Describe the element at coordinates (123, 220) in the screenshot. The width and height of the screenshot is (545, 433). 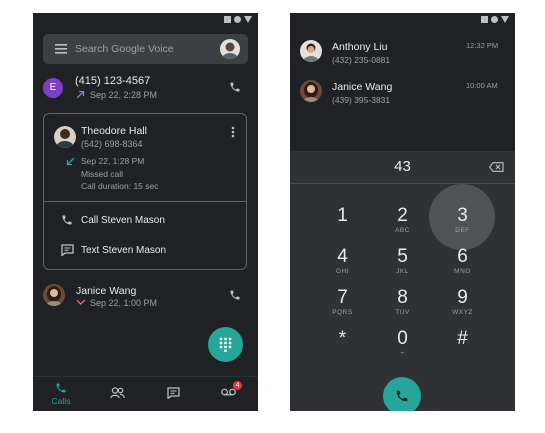
I see `call-action-label: Call Steven Mason` at that location.